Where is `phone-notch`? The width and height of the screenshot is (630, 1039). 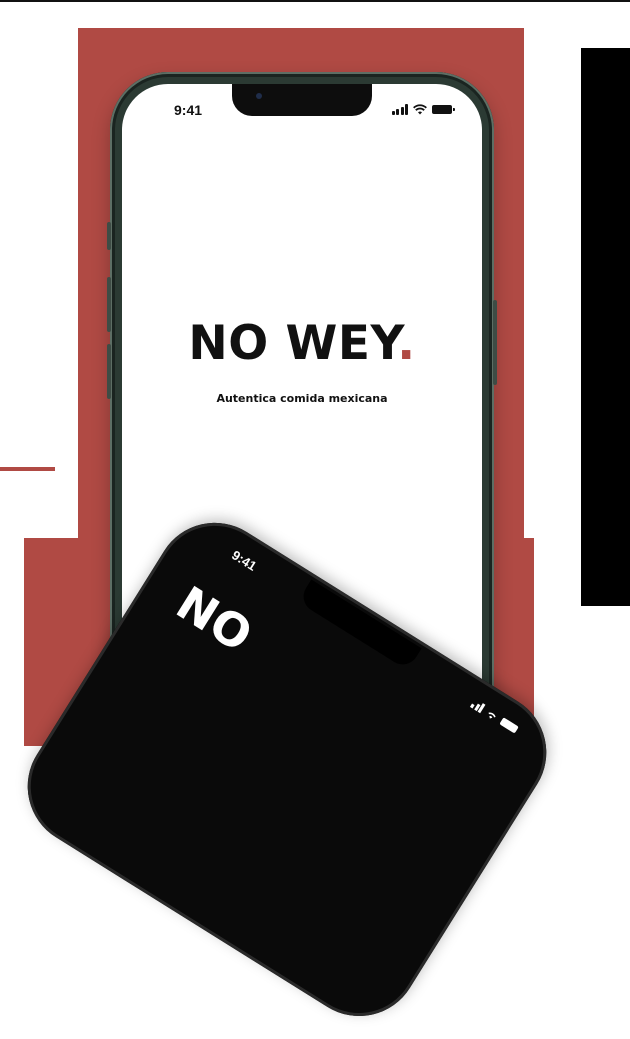
phone-notch is located at coordinates (302, 100).